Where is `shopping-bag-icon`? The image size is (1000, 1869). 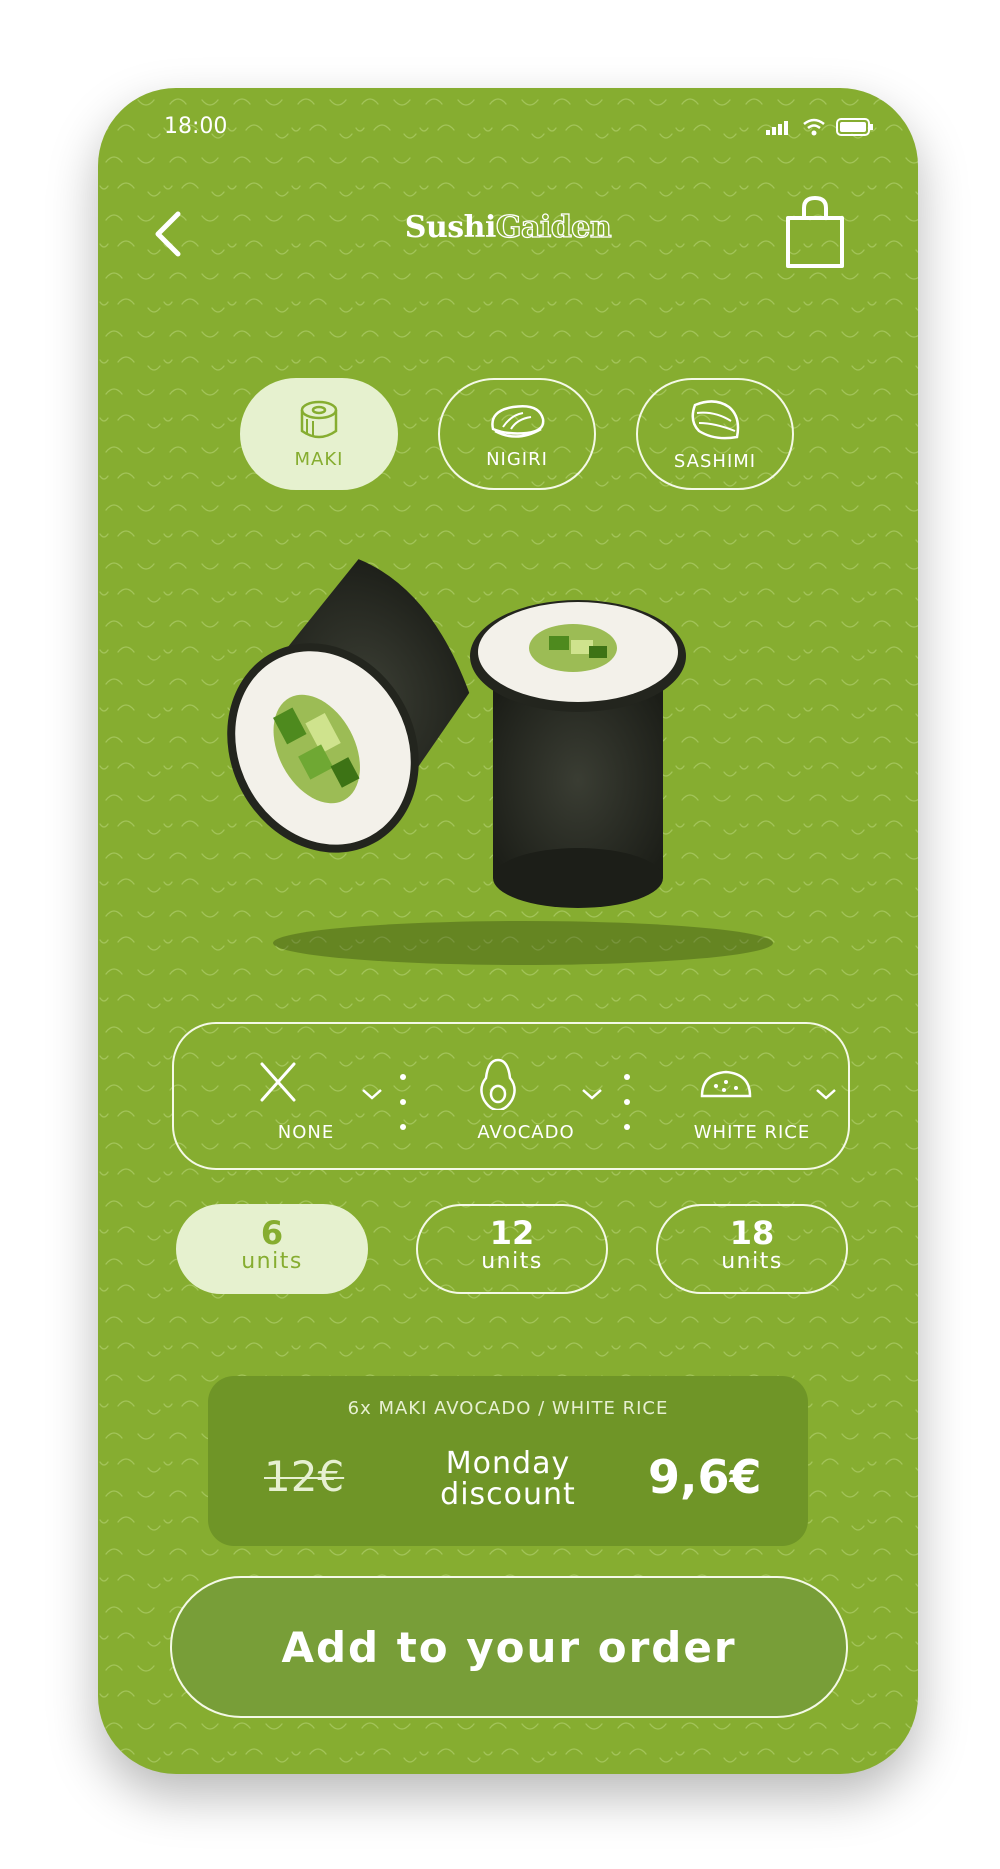 shopping-bag-icon is located at coordinates (815, 232).